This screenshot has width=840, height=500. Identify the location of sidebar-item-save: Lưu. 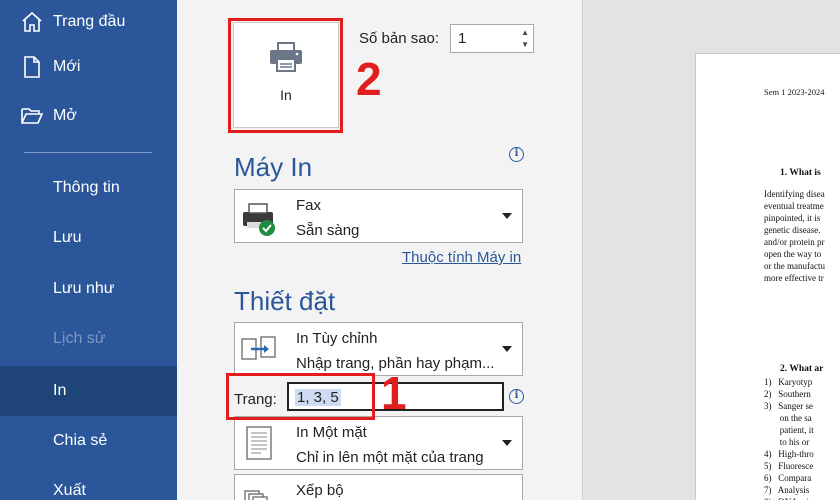
(88, 238).